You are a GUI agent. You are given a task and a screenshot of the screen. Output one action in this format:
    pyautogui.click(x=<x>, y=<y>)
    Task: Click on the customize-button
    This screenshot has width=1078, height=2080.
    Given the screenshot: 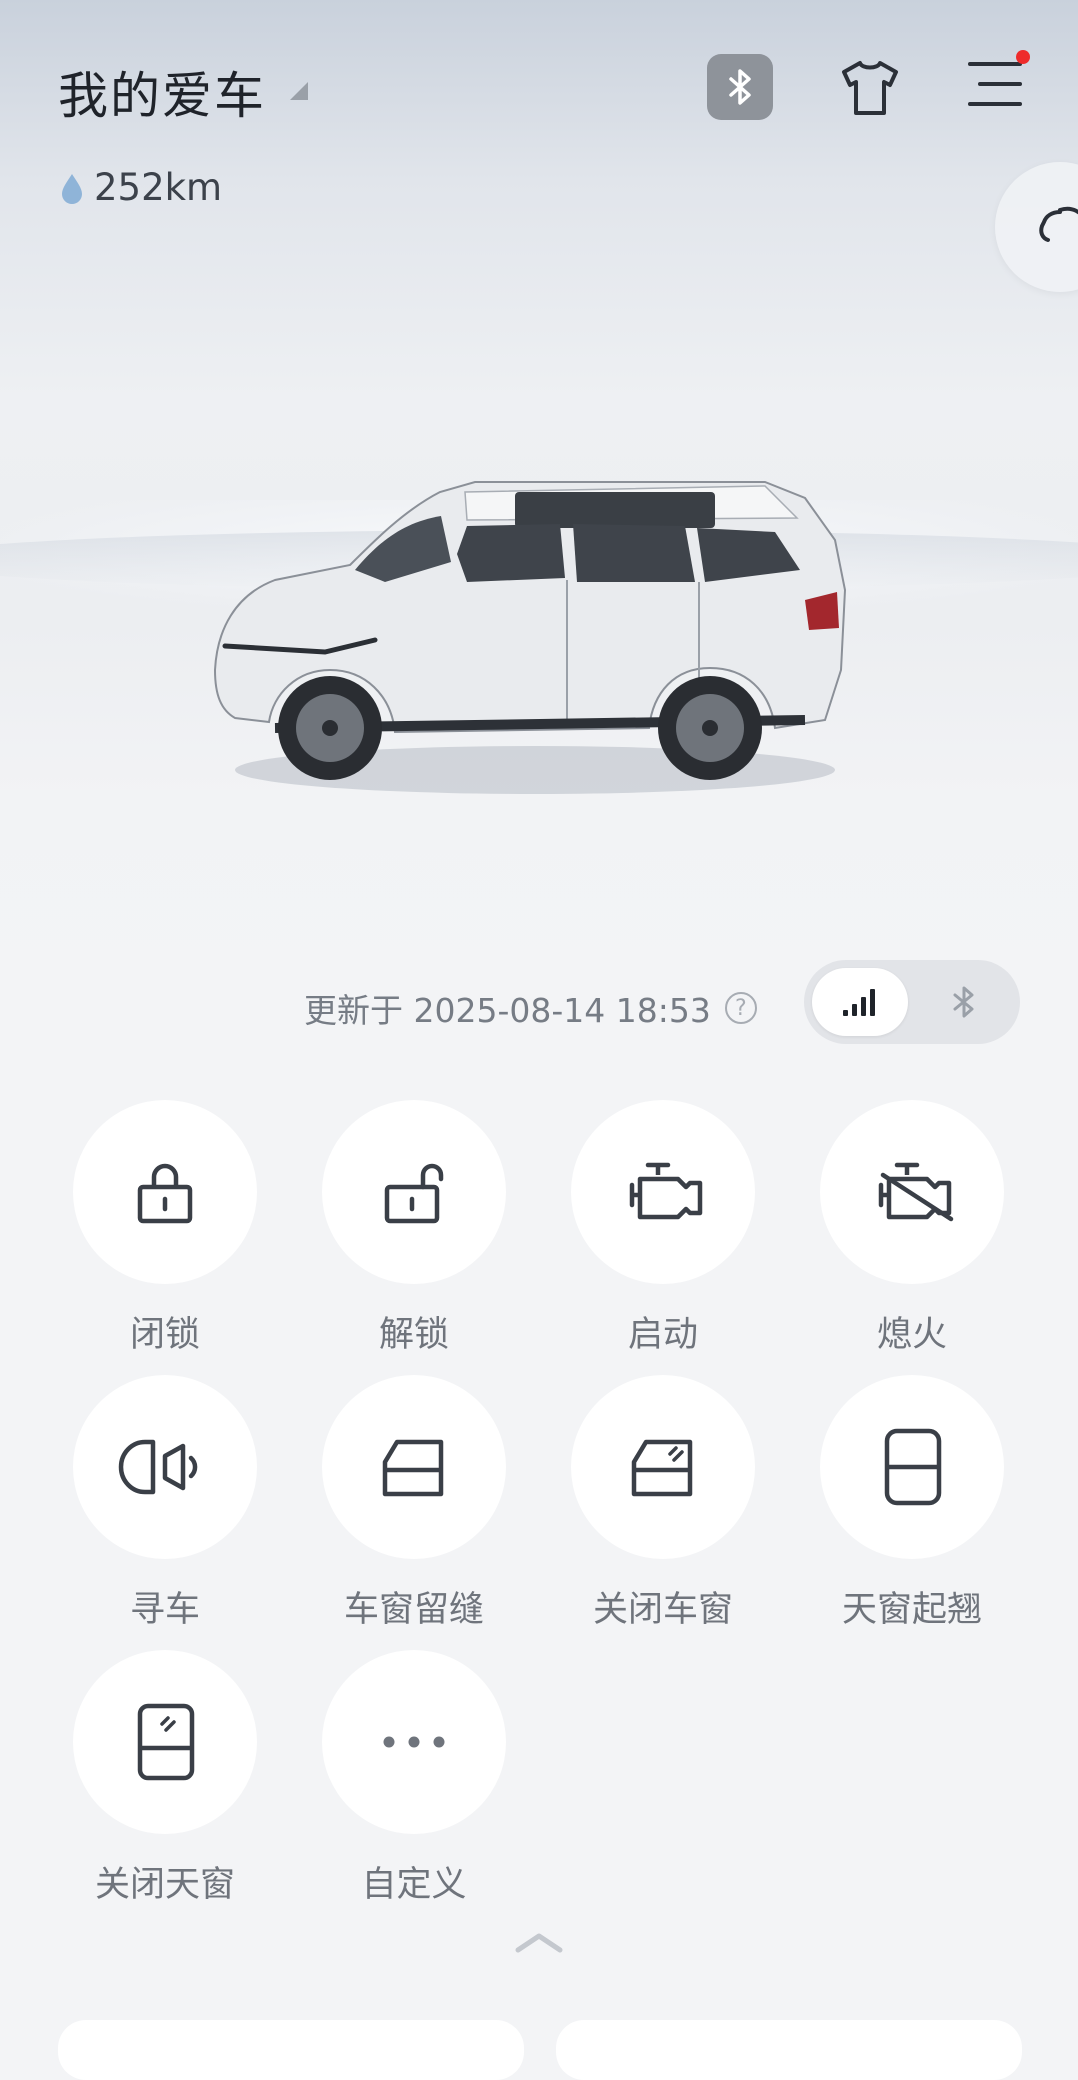 What is the action you would take?
    pyautogui.click(x=414, y=1742)
    